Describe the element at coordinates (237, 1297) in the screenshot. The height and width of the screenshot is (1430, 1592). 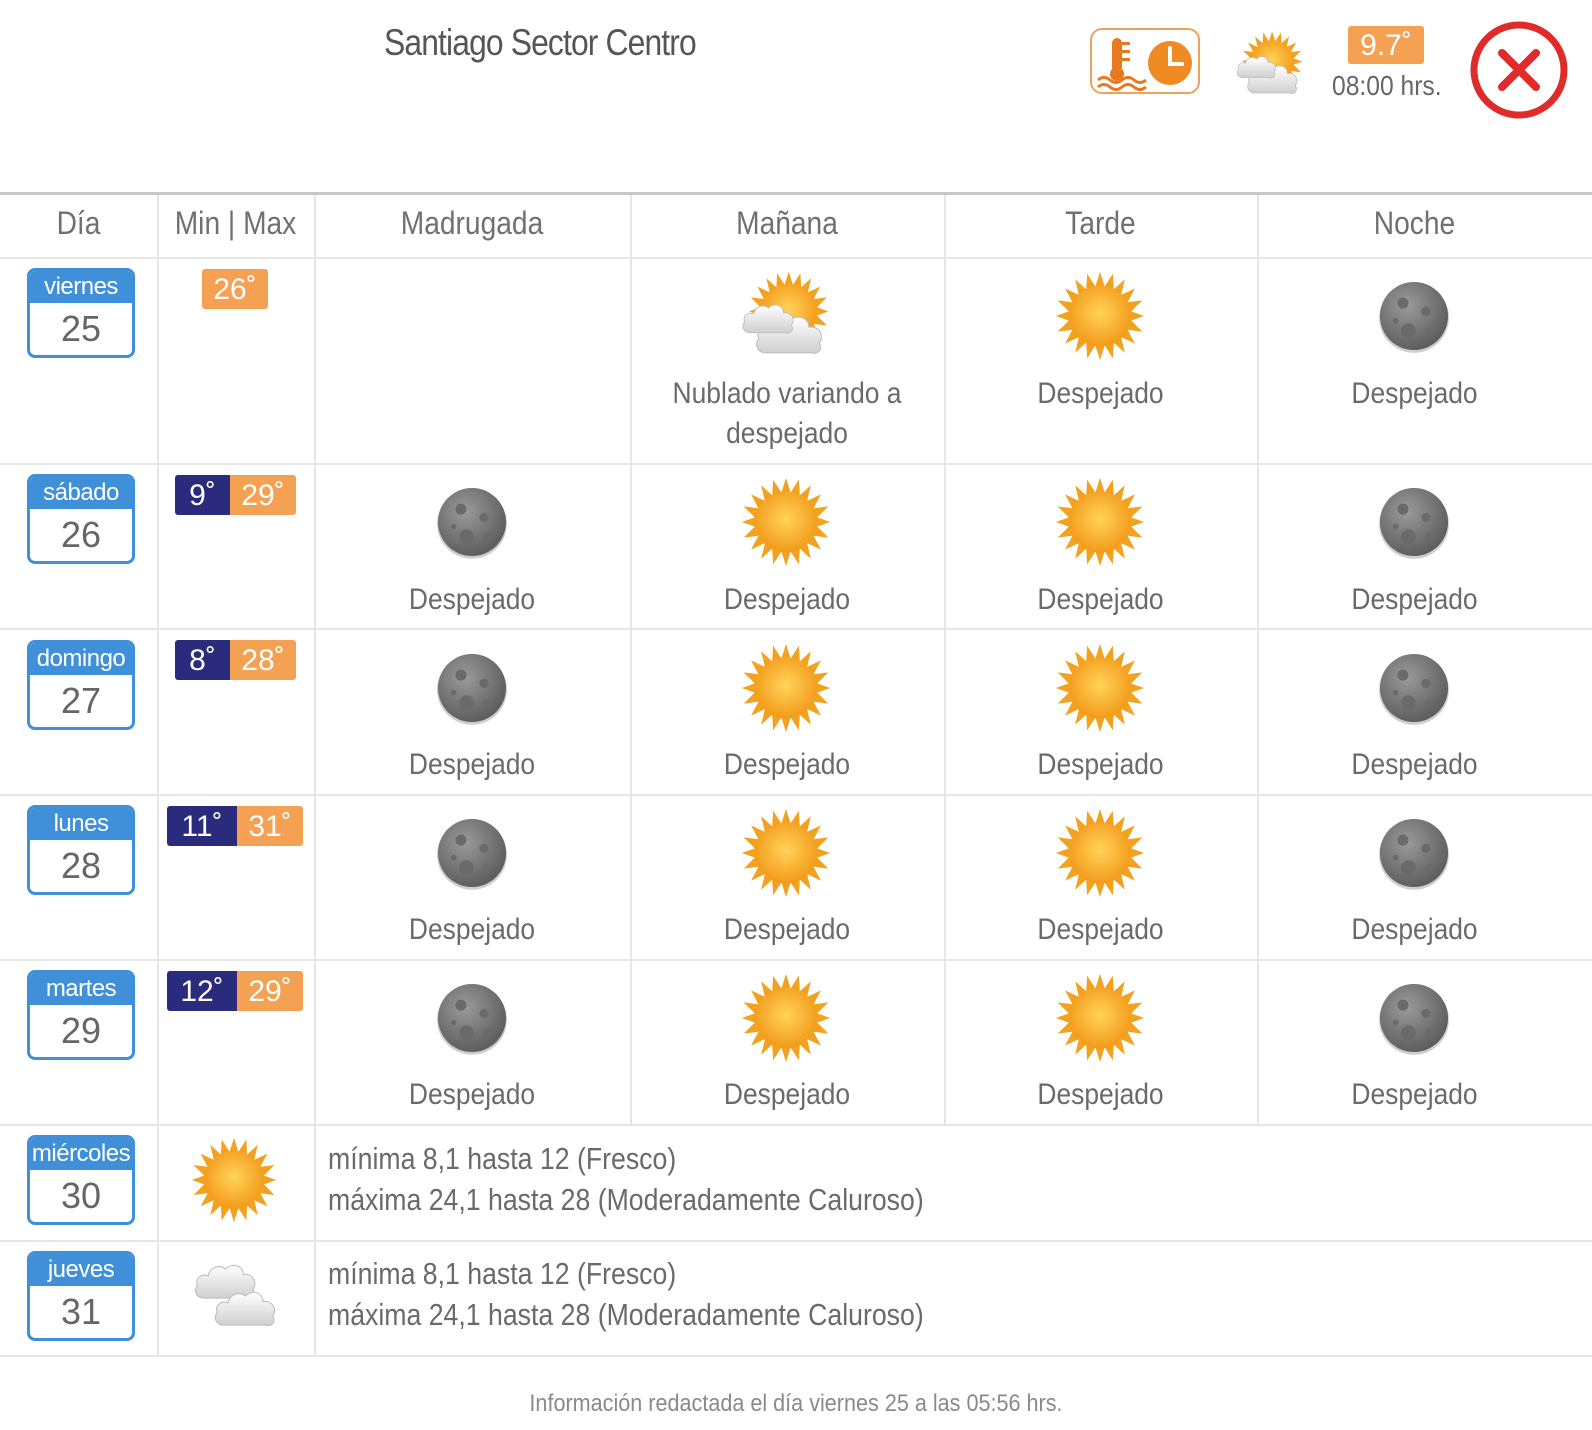
I see `cloudy-icon` at that location.